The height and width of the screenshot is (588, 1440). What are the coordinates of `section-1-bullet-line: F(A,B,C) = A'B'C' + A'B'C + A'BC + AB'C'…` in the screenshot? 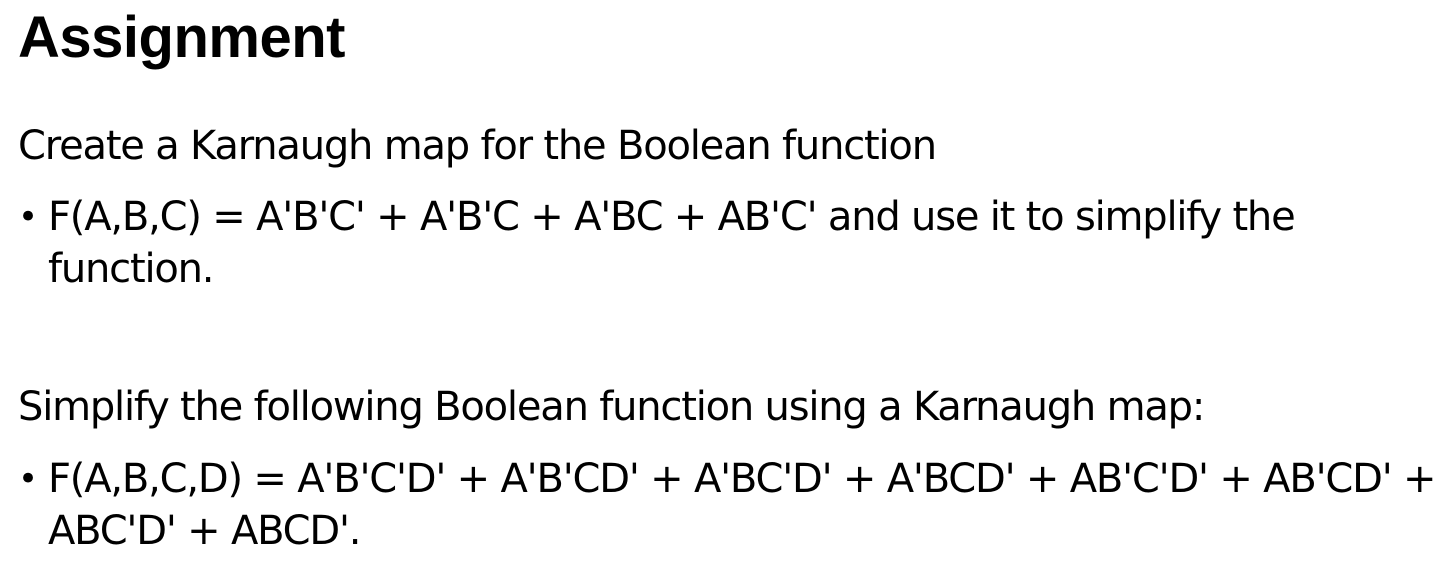 It's located at (672, 217).